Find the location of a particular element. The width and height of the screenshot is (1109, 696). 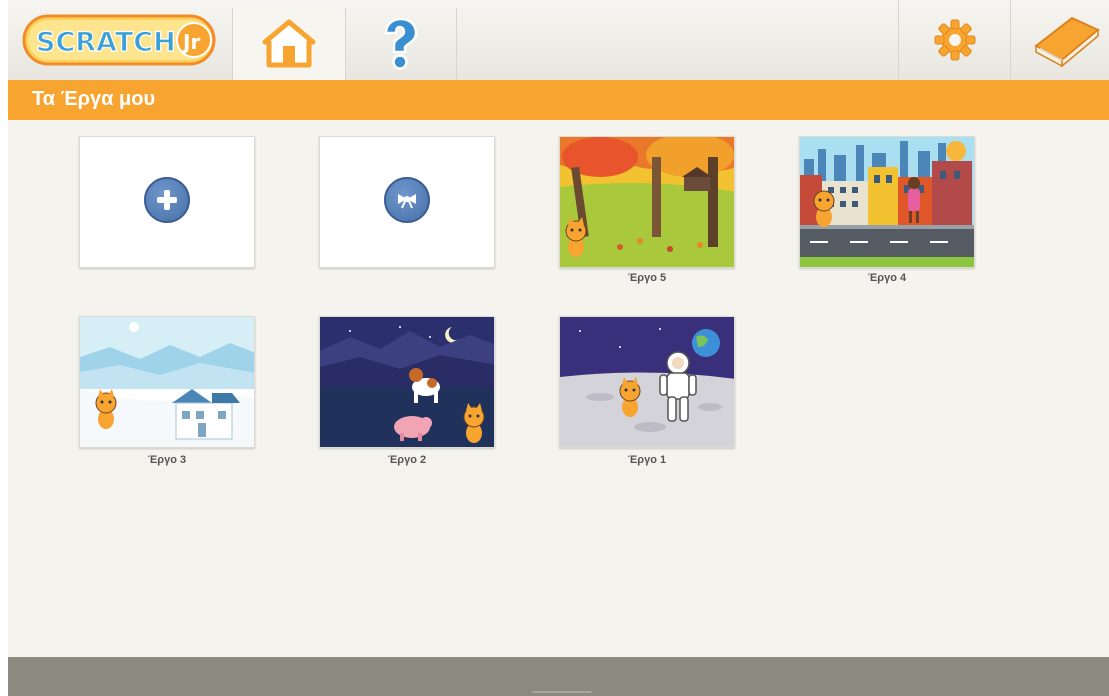

svg-text: Jr is located at coordinates (190, 42).